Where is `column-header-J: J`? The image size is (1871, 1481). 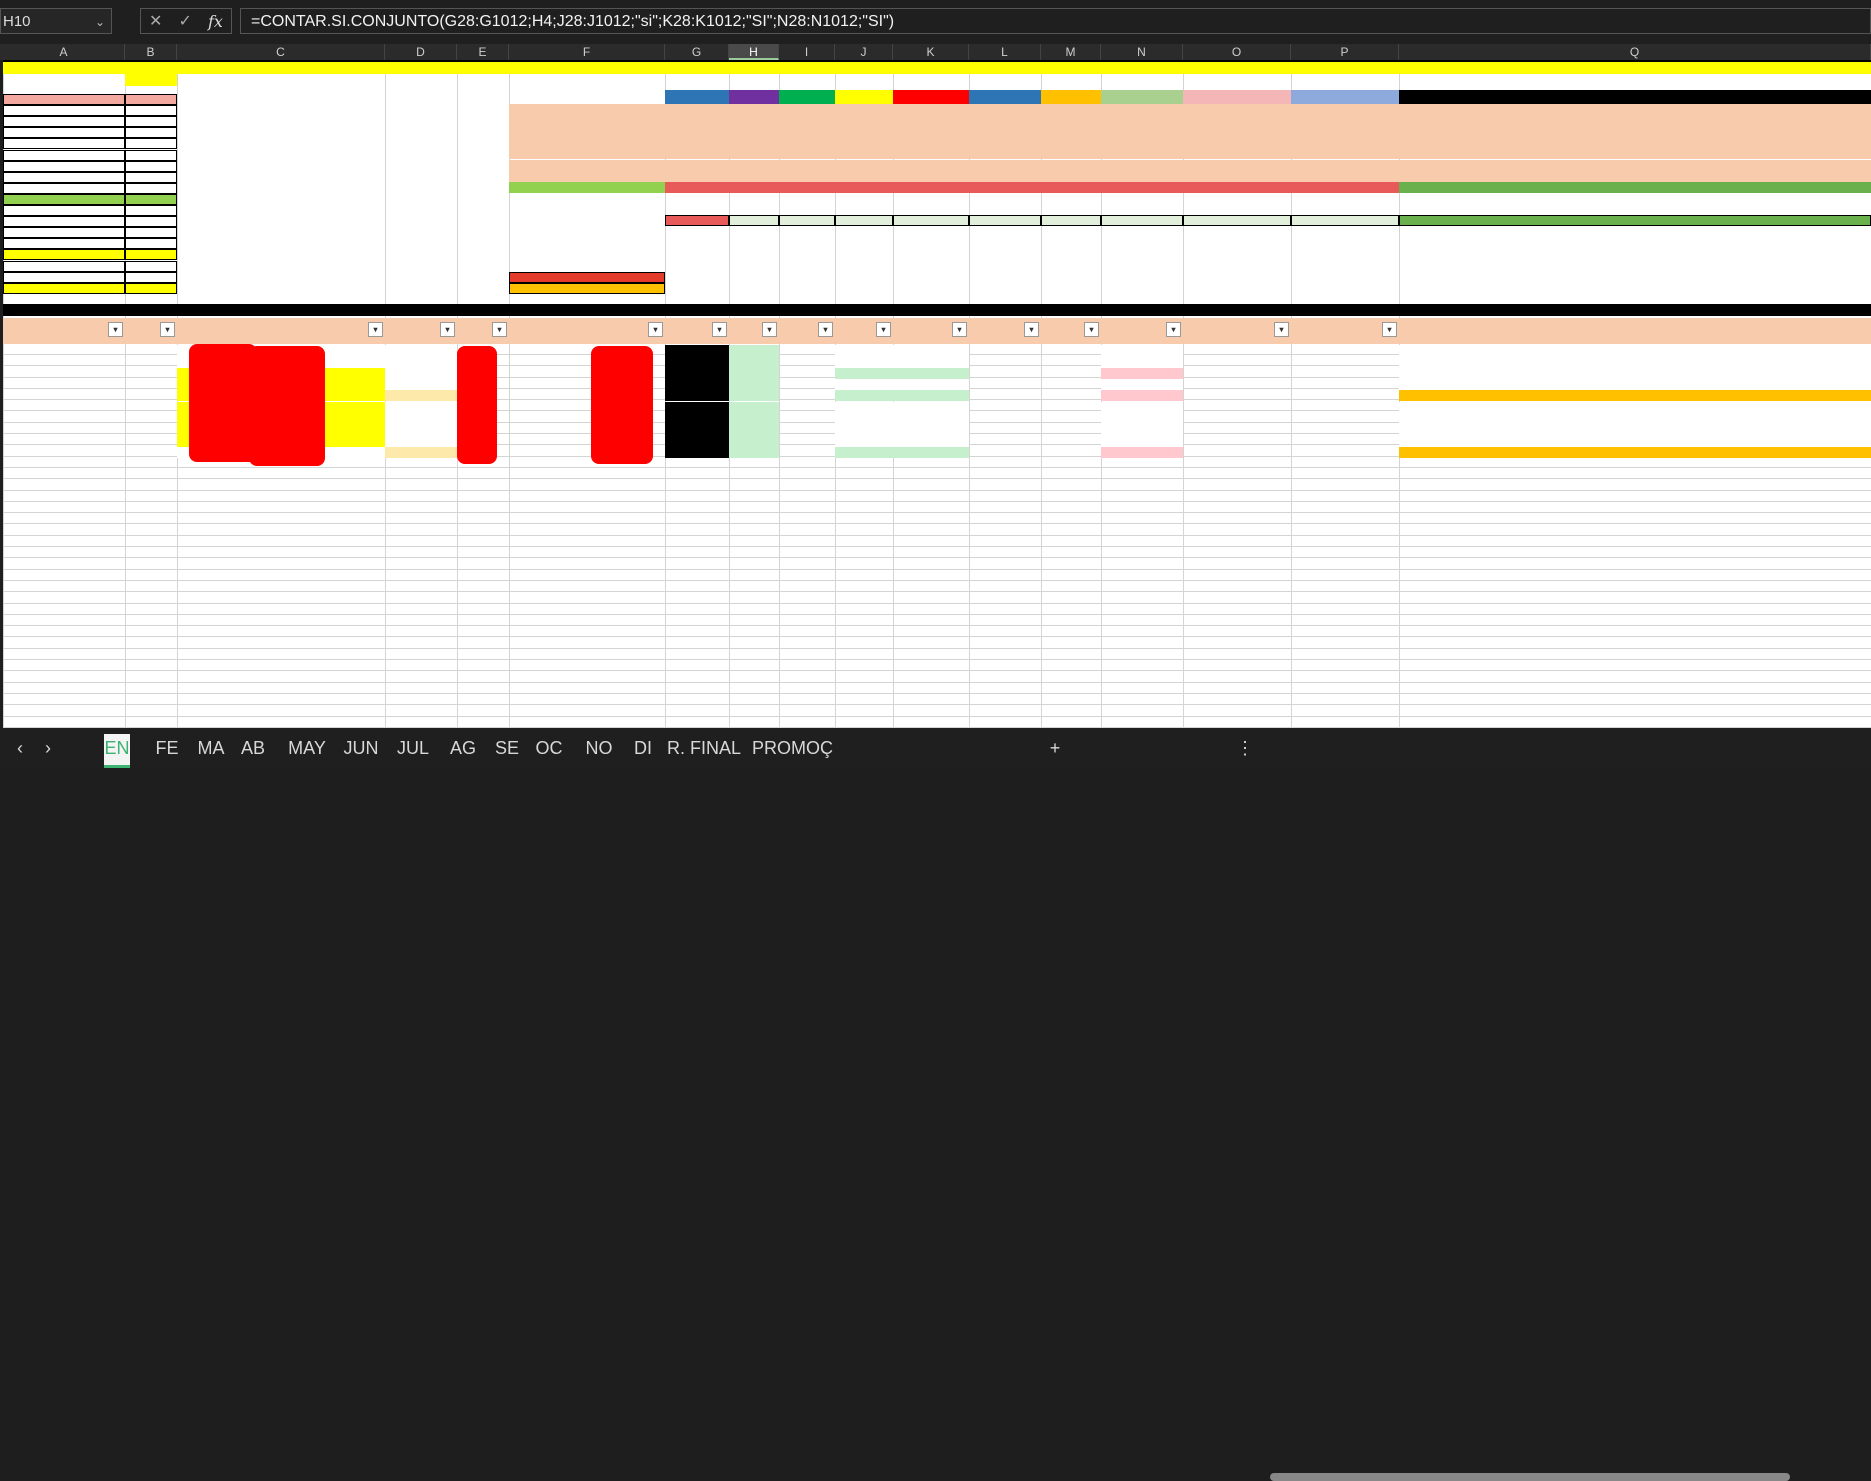
column-header-J: J is located at coordinates (864, 52).